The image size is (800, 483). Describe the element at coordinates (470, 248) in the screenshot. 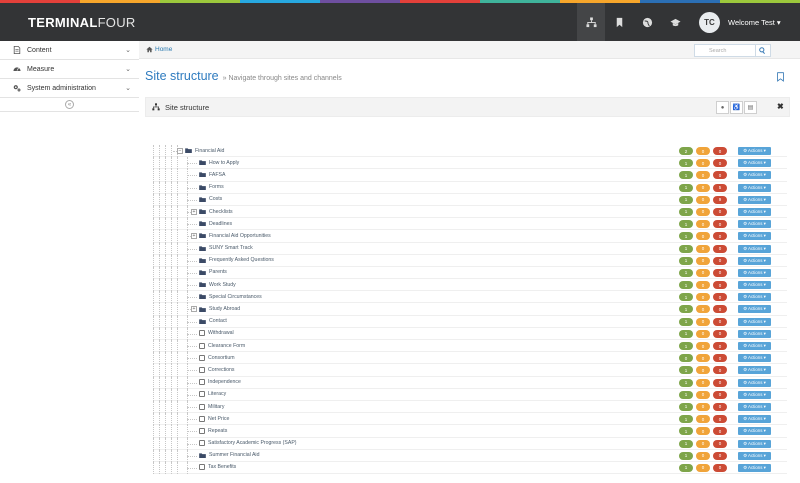

I see `tree-row: SUNY Smart Track 1 0 0 ⚙ Actions ▾` at that location.